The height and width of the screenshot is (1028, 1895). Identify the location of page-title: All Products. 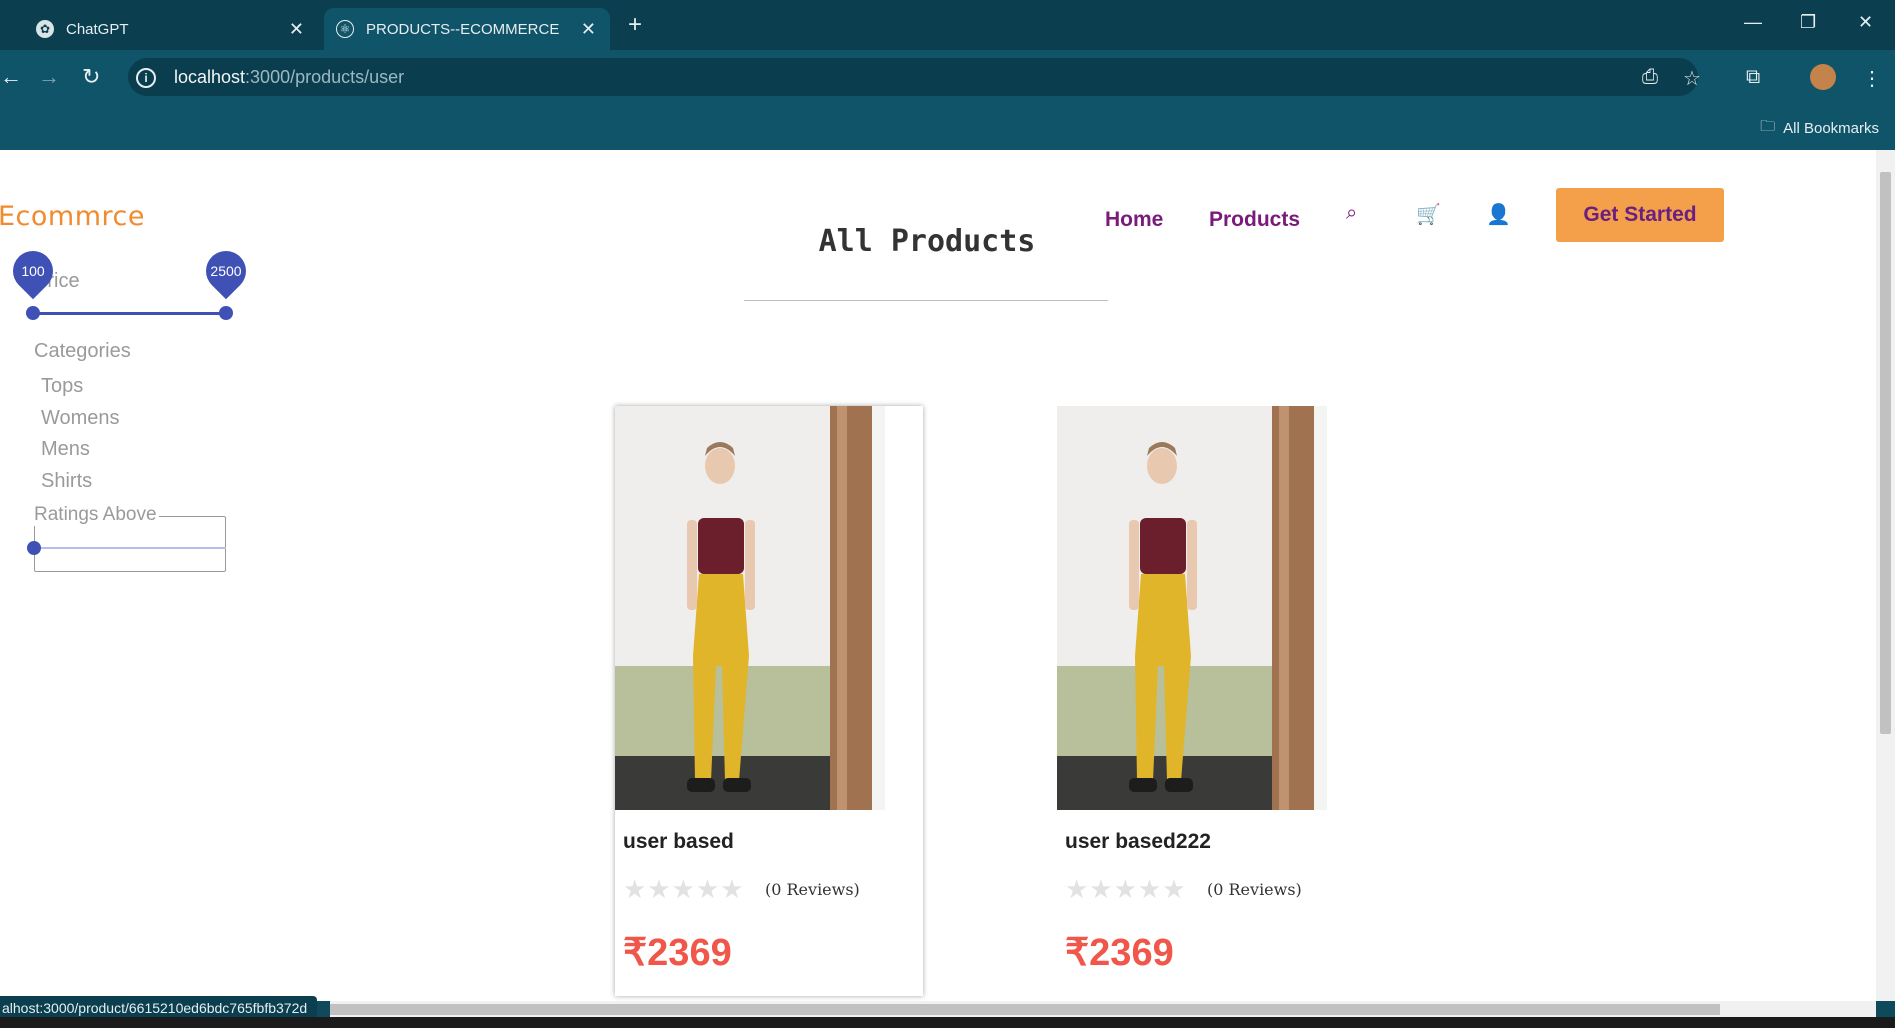
(927, 241).